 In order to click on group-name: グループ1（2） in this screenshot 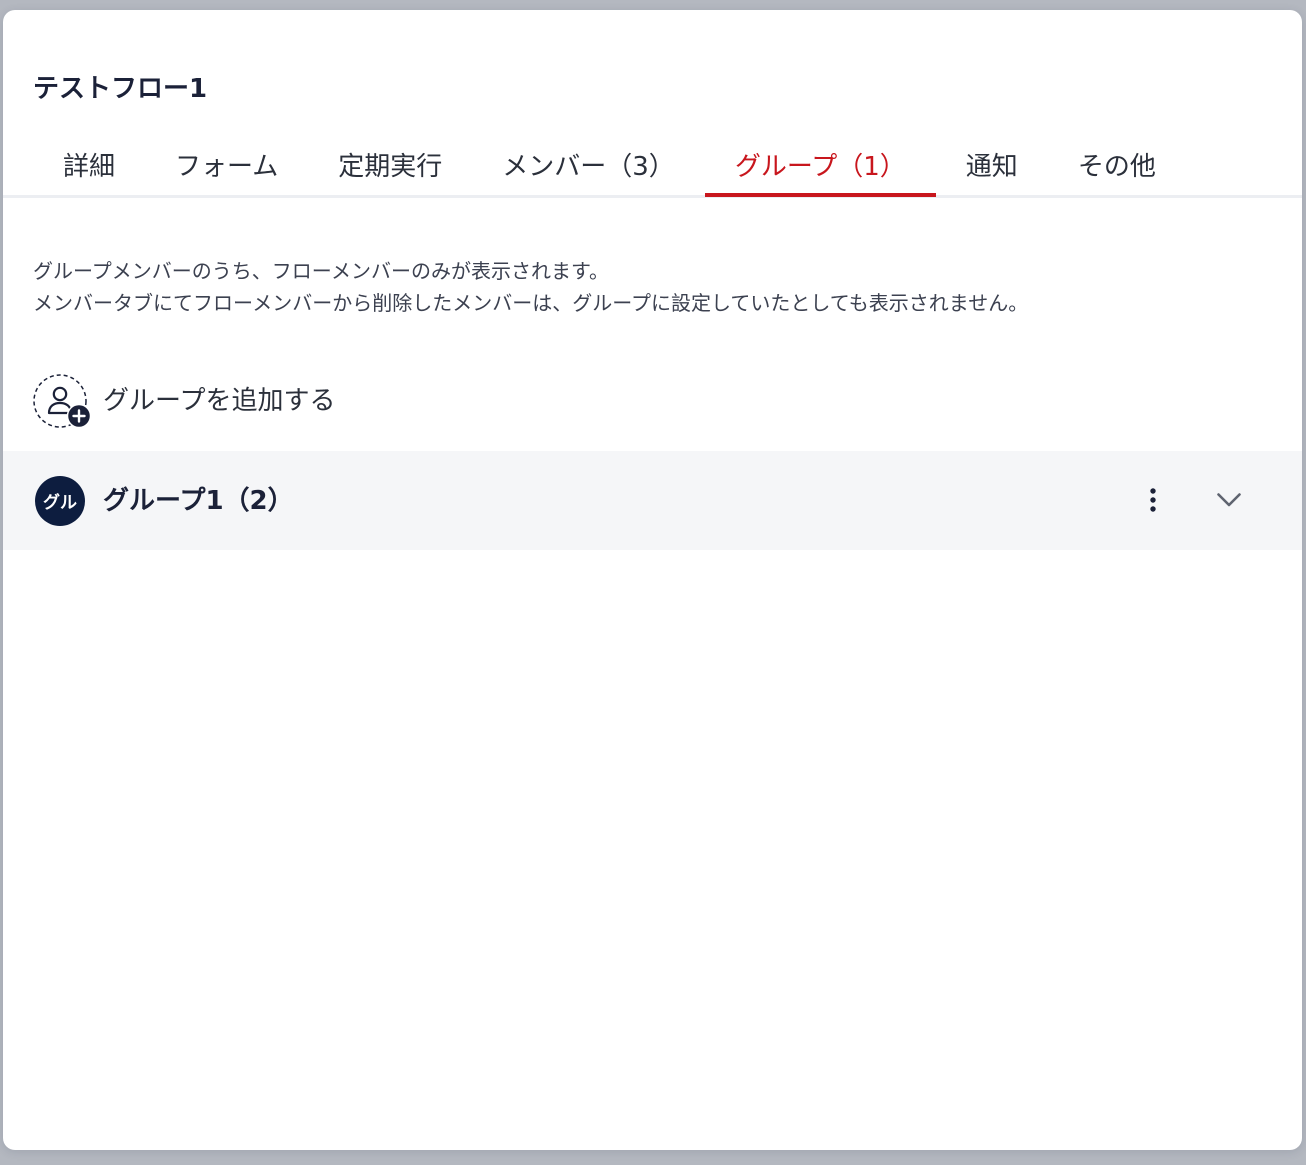, I will do `click(198, 500)`.